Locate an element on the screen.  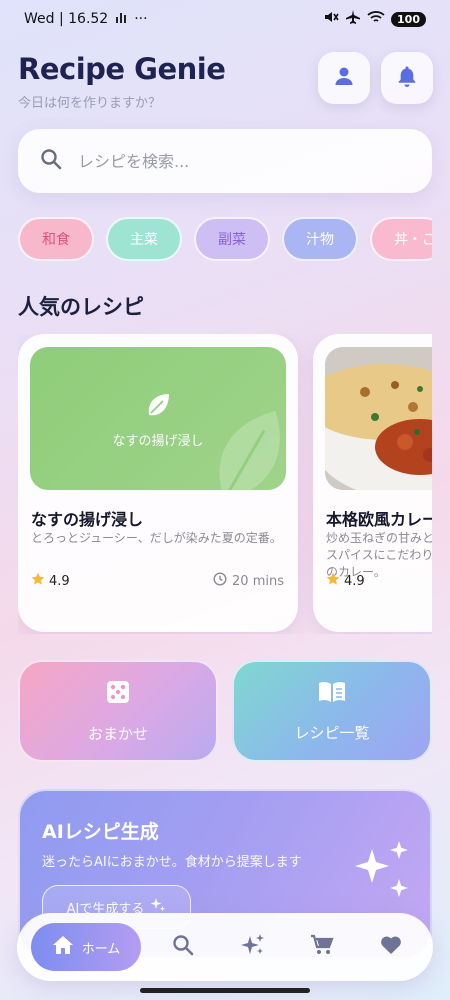
app-subtitle: 今日は何を作りますか？ is located at coordinates (90, 103).